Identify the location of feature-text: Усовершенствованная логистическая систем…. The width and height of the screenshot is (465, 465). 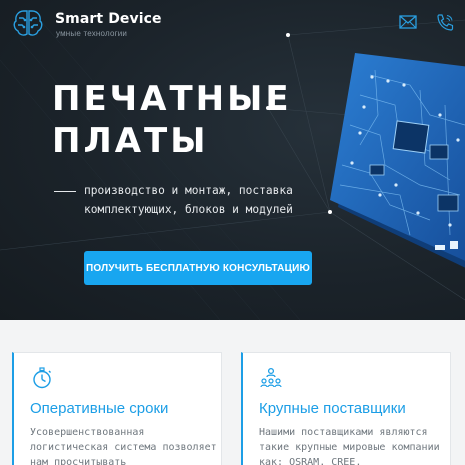
(123, 446).